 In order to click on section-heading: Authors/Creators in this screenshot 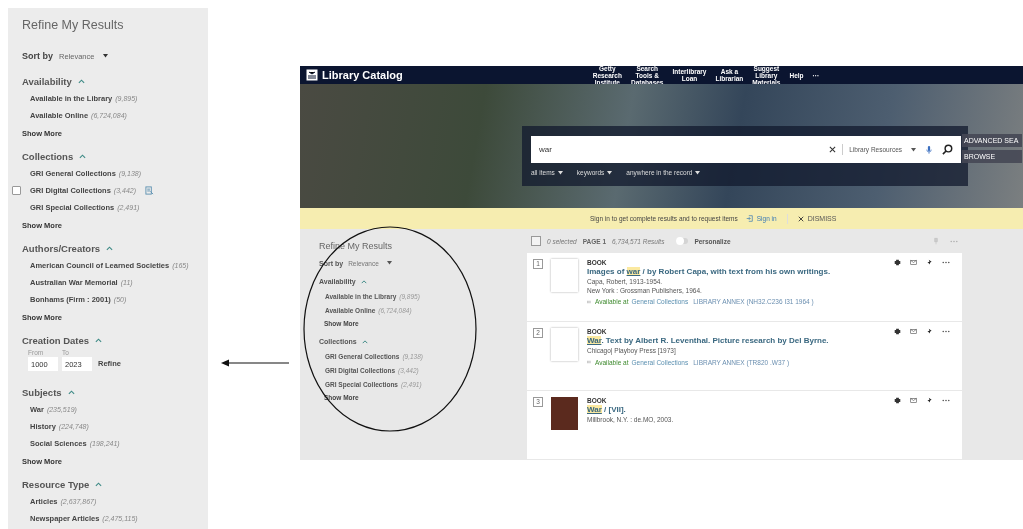, I will do `click(61, 248)`.